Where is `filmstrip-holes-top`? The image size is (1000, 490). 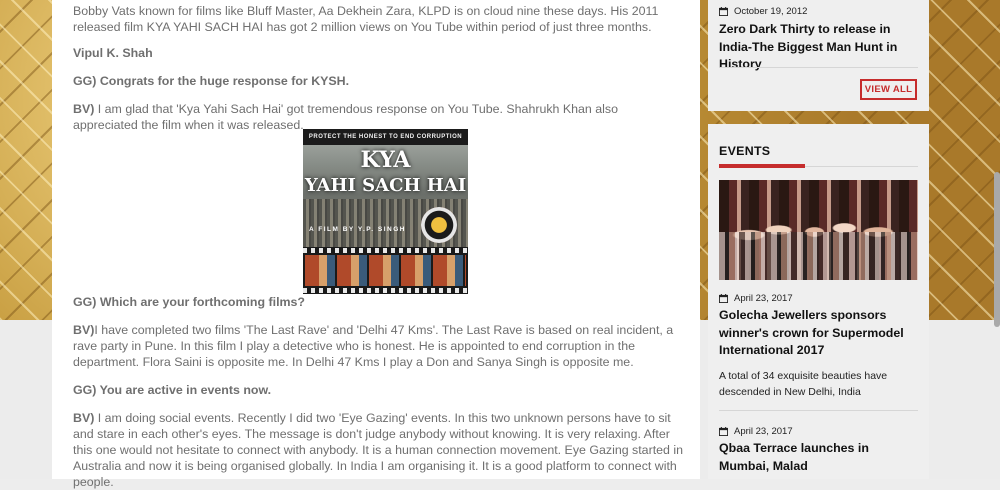 filmstrip-holes-top is located at coordinates (385, 250).